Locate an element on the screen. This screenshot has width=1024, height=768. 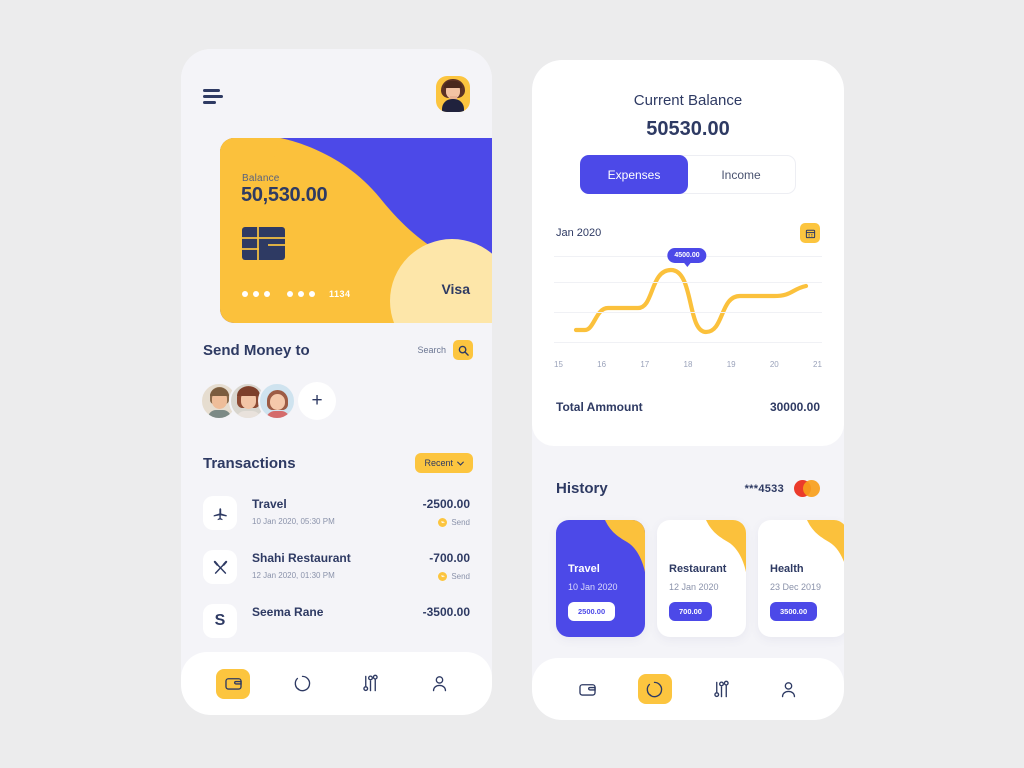
card-number-row: 1134 is located at coordinates (296, 294).